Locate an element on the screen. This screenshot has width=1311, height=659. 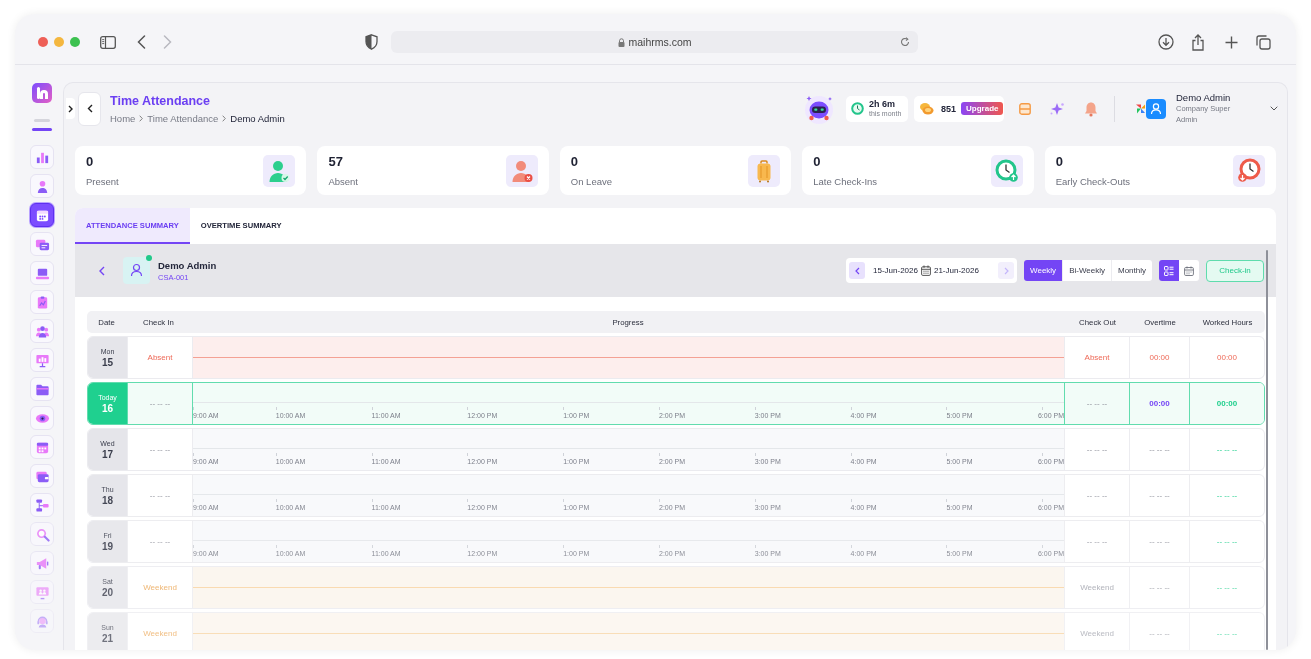
plus-icon is located at coordinates (1231, 42).